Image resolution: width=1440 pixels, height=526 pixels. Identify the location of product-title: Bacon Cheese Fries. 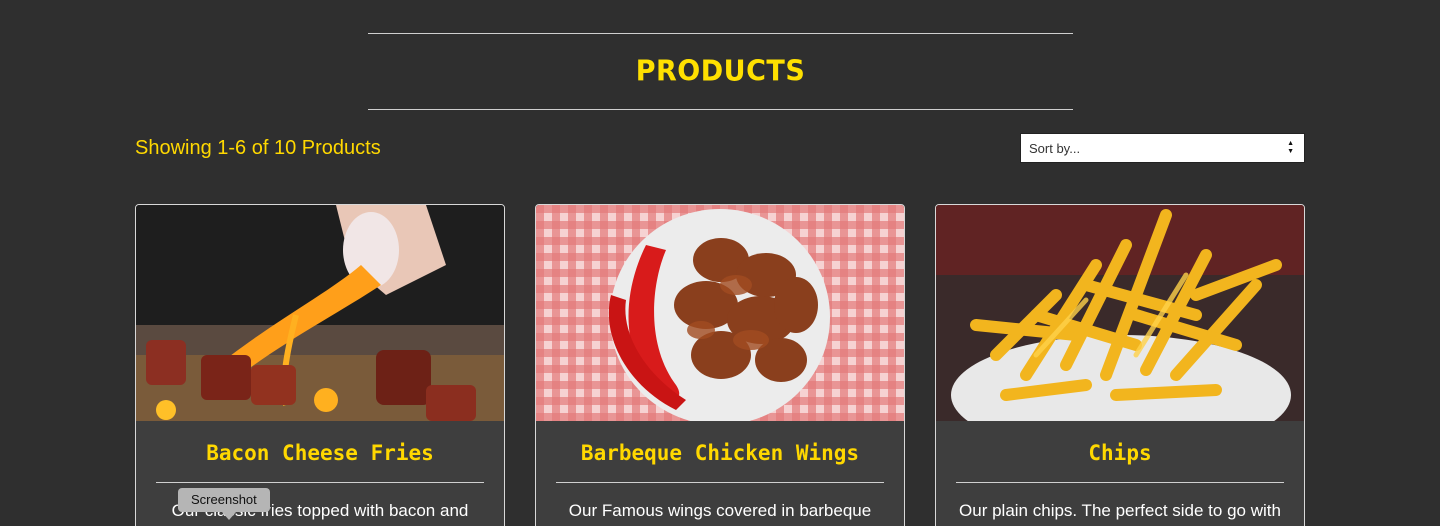
(320, 453).